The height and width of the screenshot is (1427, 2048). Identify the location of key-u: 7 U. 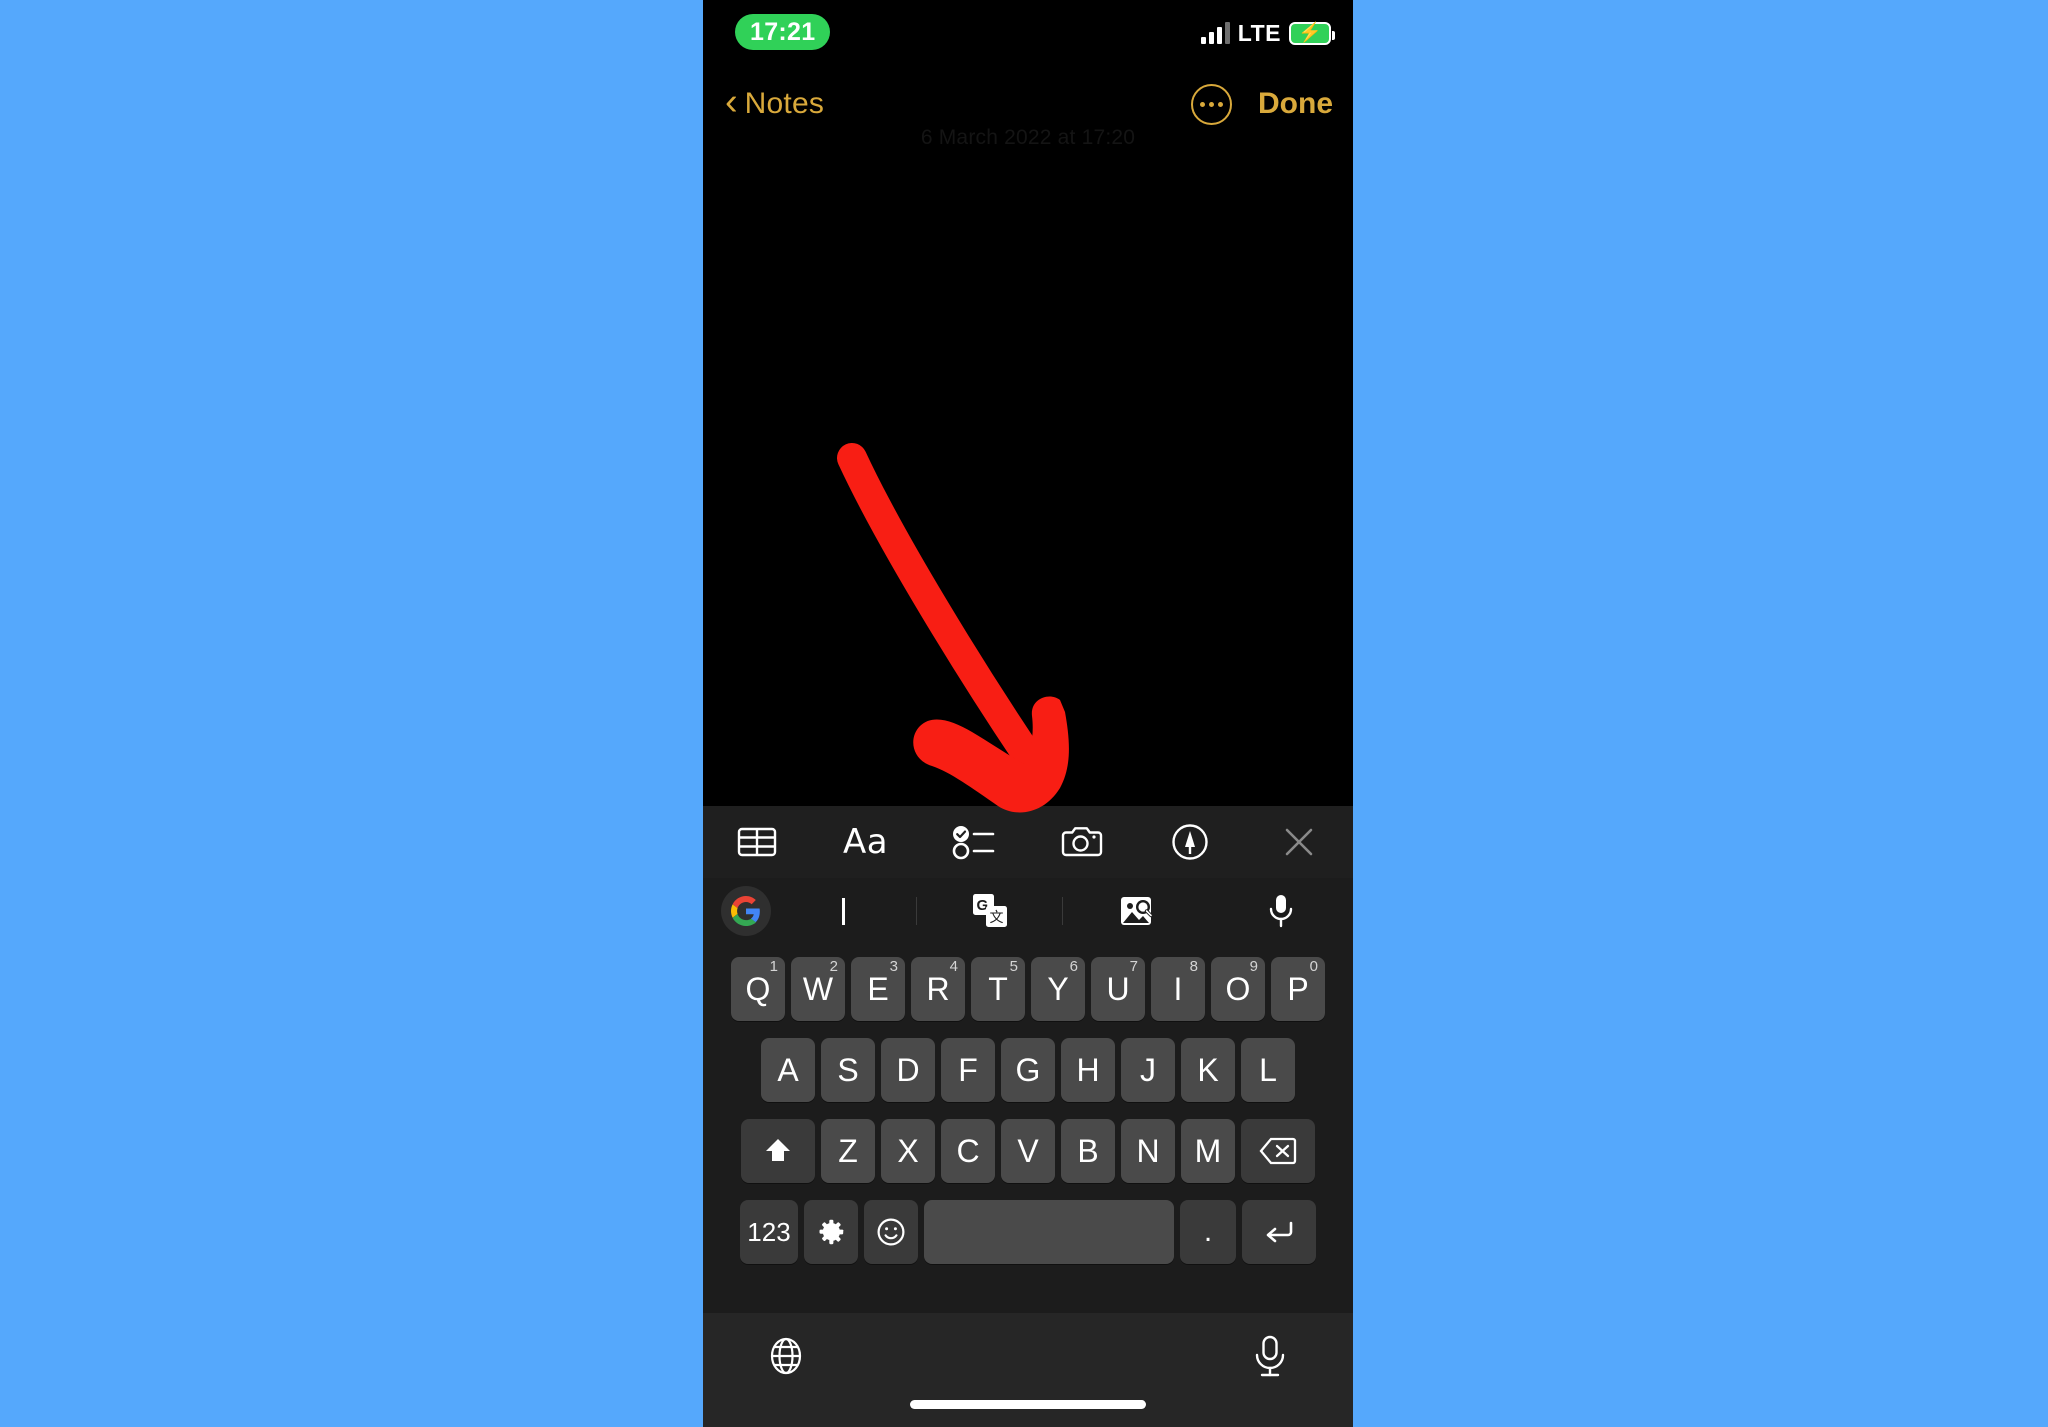
(1118, 989).